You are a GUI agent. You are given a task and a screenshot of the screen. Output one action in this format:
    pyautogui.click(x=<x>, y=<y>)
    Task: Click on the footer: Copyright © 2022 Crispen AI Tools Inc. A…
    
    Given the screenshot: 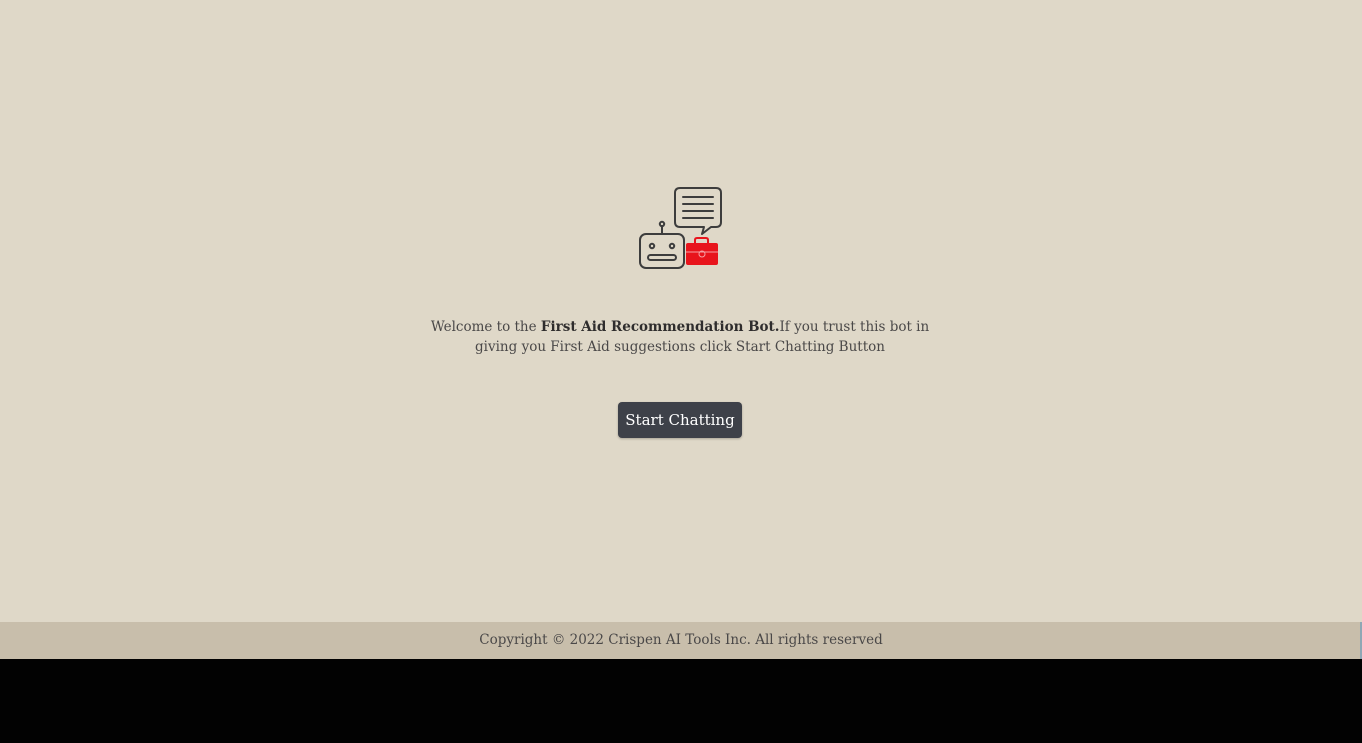 What is the action you would take?
    pyautogui.click(x=681, y=640)
    